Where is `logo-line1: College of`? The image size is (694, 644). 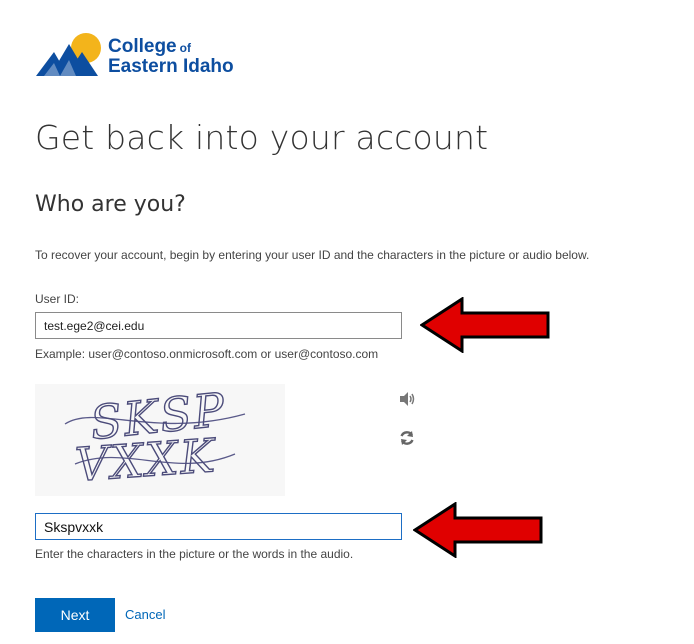
logo-line1: College of is located at coordinates (149, 46).